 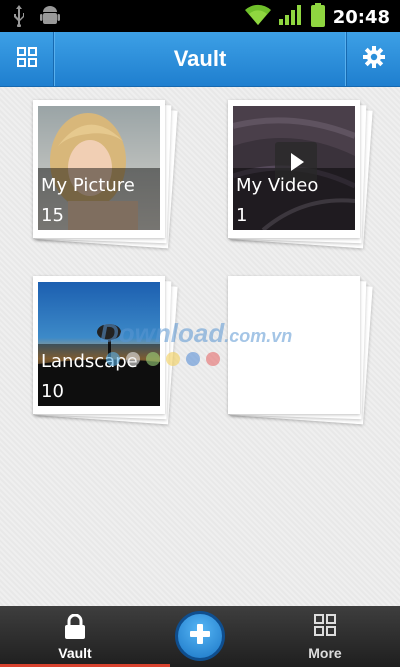 I want to click on status-bar: 20:48, so click(x=200, y=16).